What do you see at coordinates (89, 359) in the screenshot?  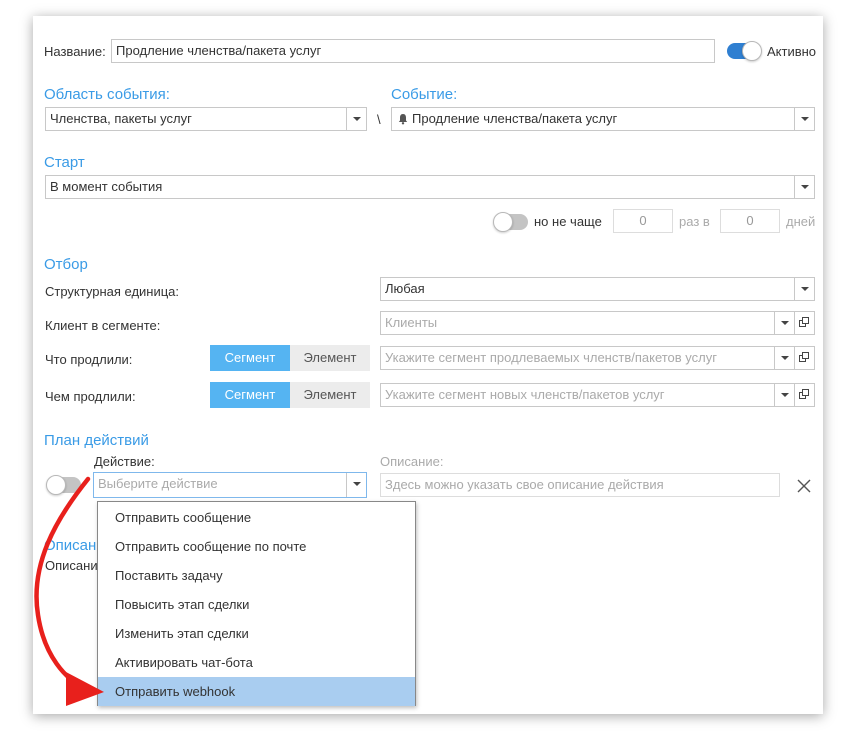 I see `what-renewed-label: Что продлили:` at bounding box center [89, 359].